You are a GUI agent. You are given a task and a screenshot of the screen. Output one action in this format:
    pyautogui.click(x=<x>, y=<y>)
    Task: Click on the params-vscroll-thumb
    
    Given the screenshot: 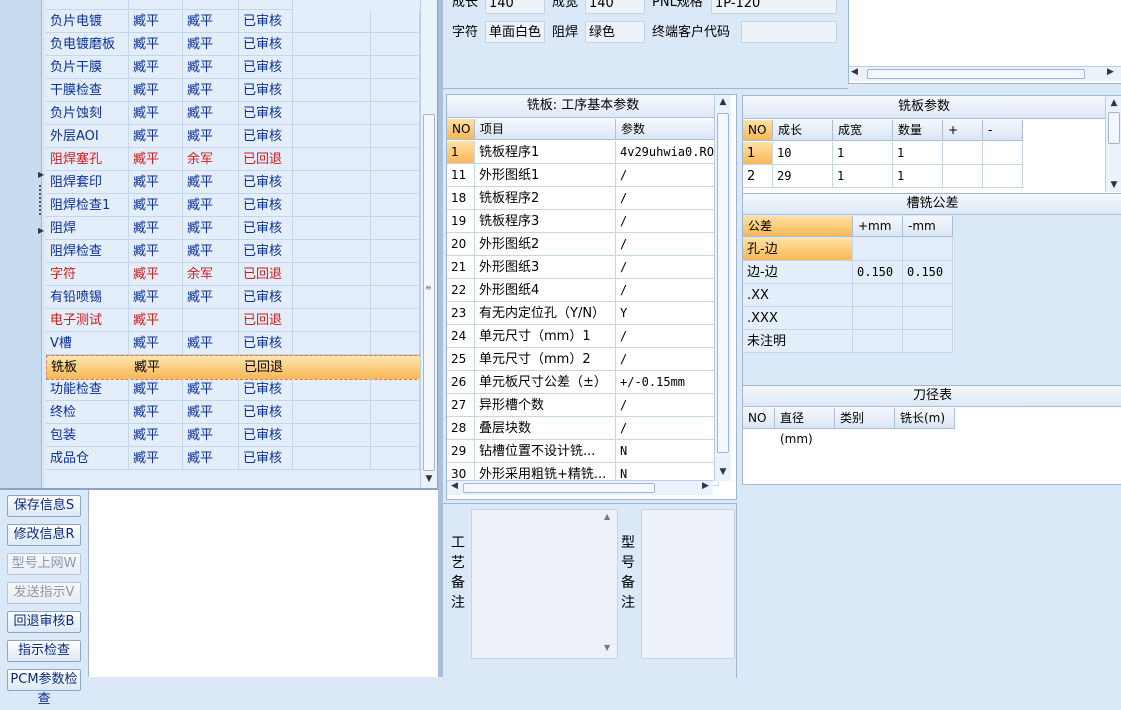 What is the action you would take?
    pyautogui.click(x=723, y=283)
    